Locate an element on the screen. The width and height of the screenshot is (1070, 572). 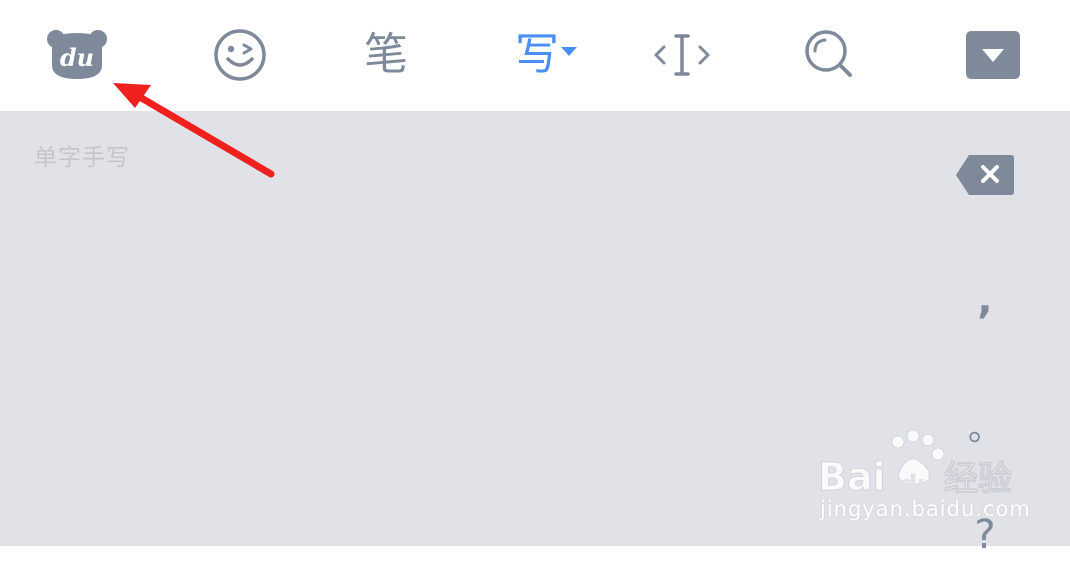
backspace-key is located at coordinates (985, 175).